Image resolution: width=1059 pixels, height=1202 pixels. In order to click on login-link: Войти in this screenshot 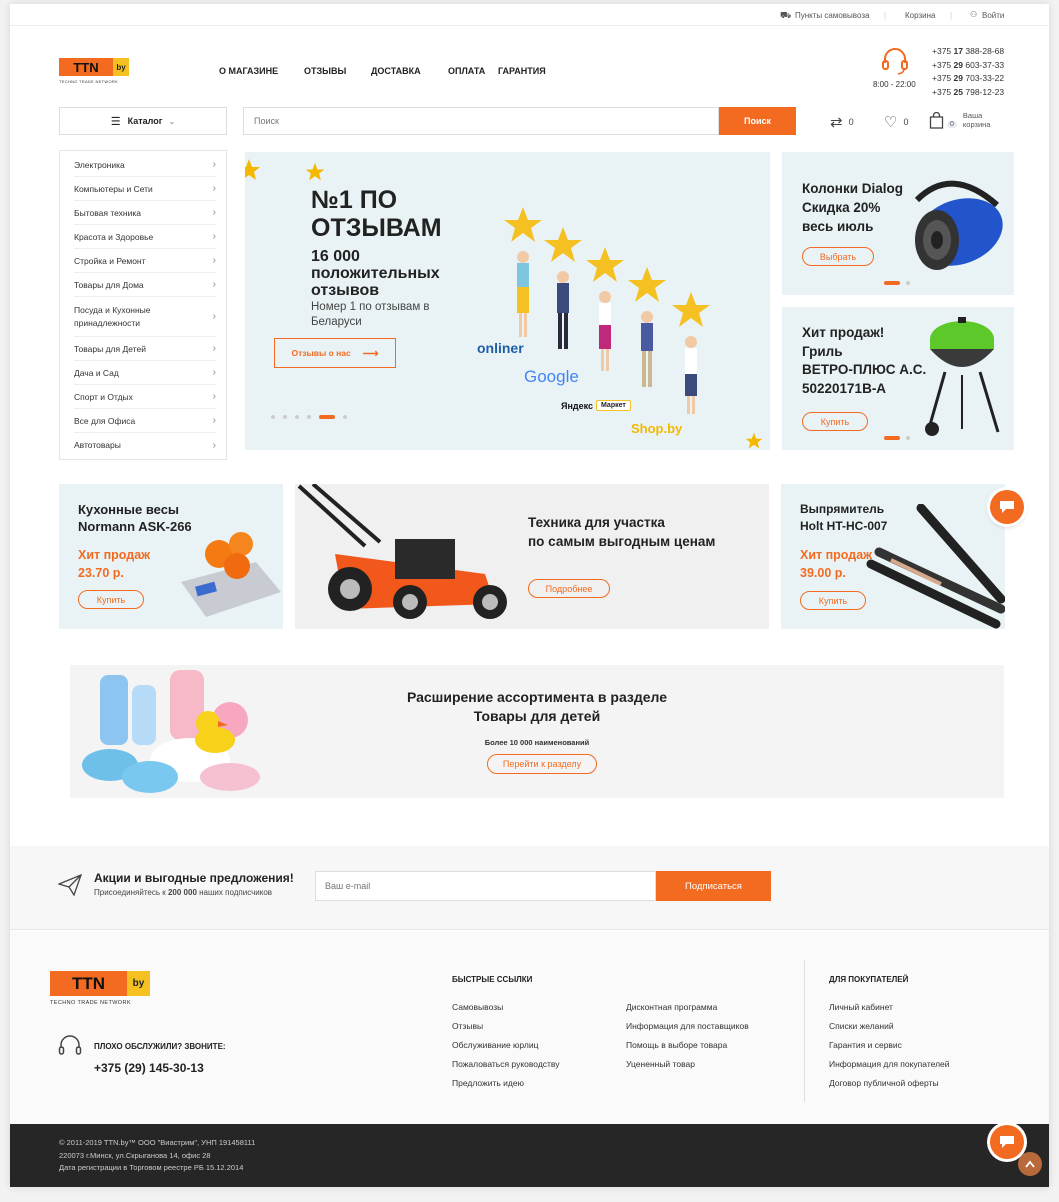, I will do `click(993, 15)`.